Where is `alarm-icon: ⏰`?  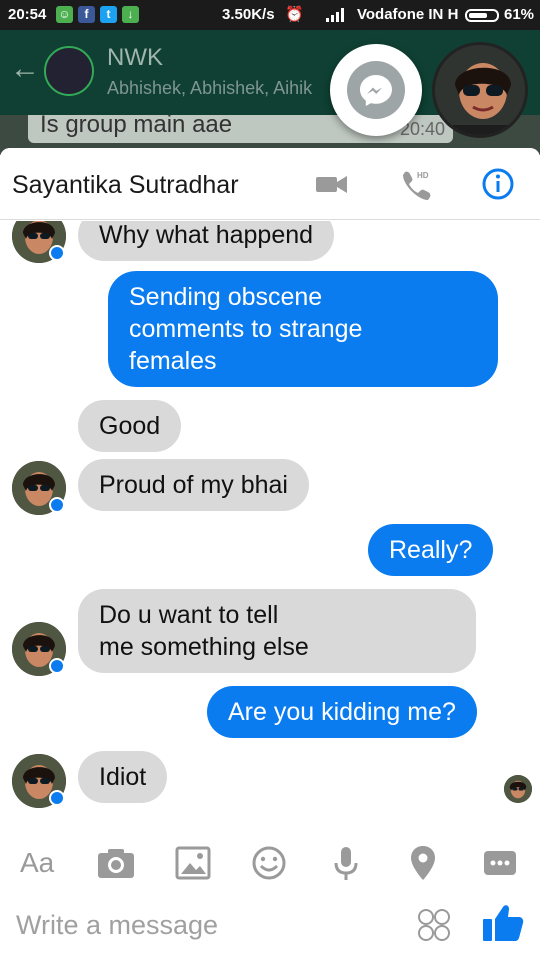
alarm-icon: ⏰ is located at coordinates (294, 14).